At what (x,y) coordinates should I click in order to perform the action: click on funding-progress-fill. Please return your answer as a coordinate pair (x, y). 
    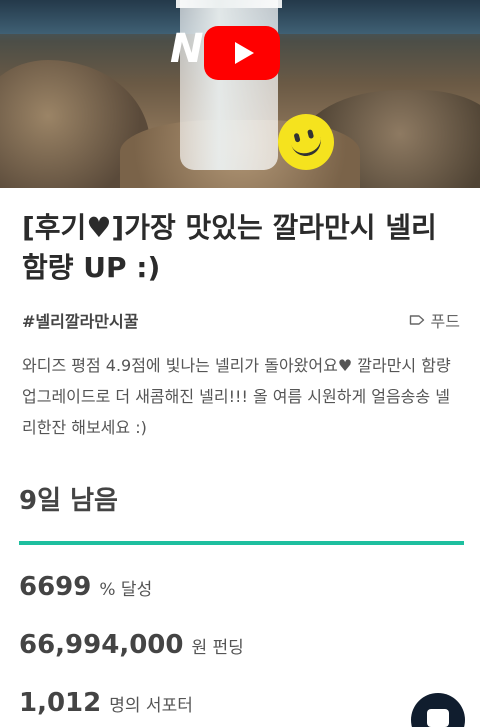
    Looking at the image, I should click on (241, 543).